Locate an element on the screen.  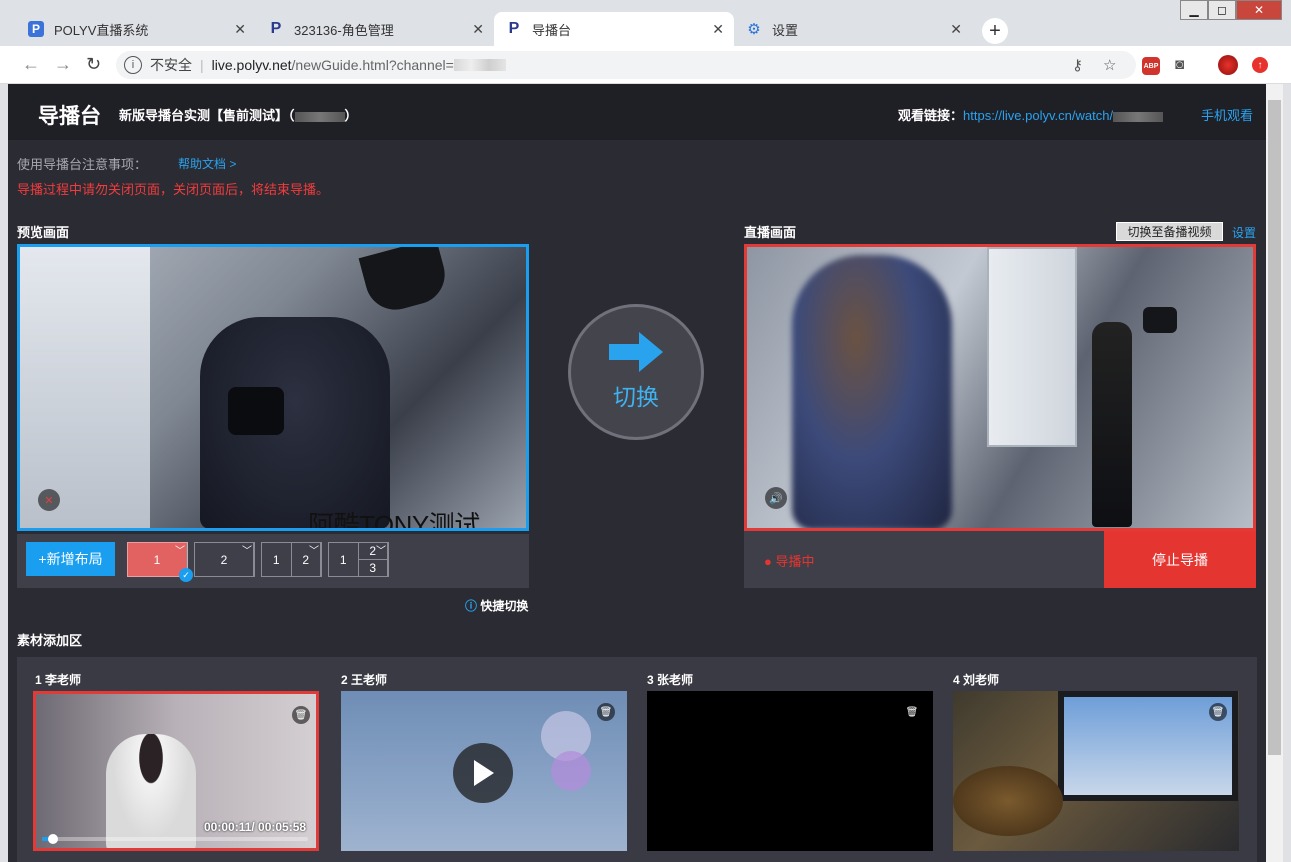
material-thumbnail-3: 🗑 is located at coordinates (790, 771).